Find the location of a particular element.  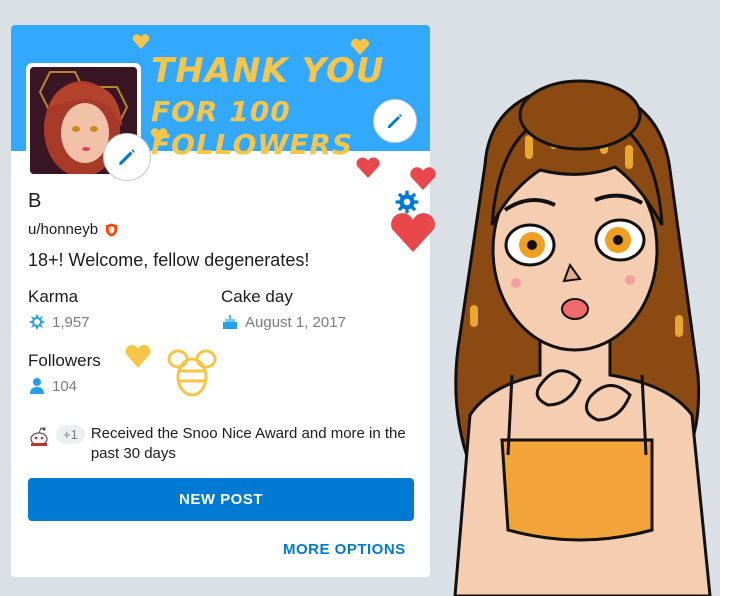

username-row: u/honneyb is located at coordinates (73, 229).